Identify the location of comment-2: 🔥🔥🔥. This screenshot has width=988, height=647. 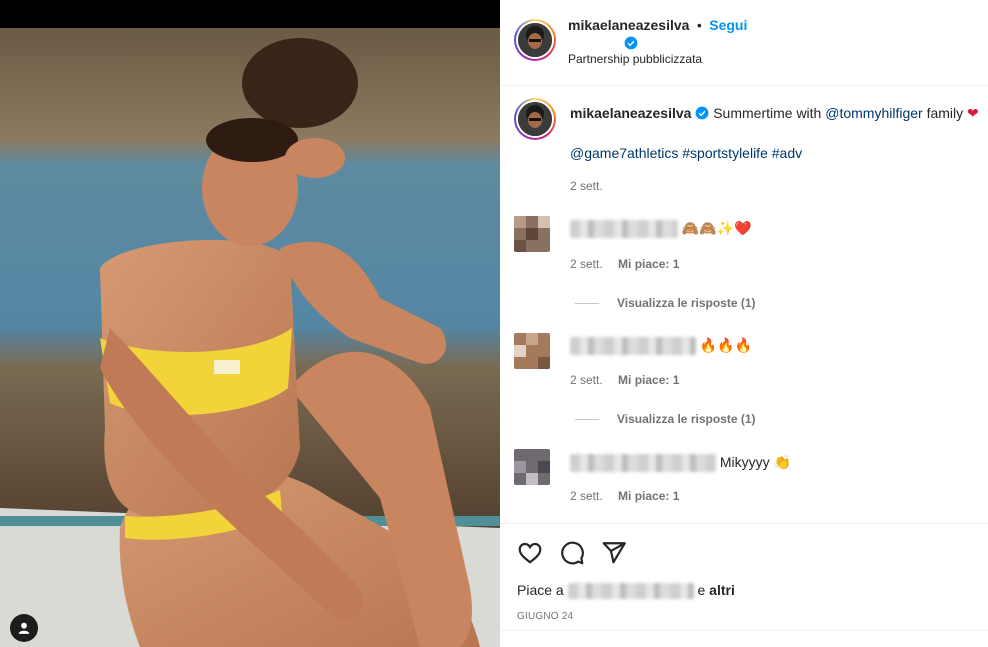
(661, 346).